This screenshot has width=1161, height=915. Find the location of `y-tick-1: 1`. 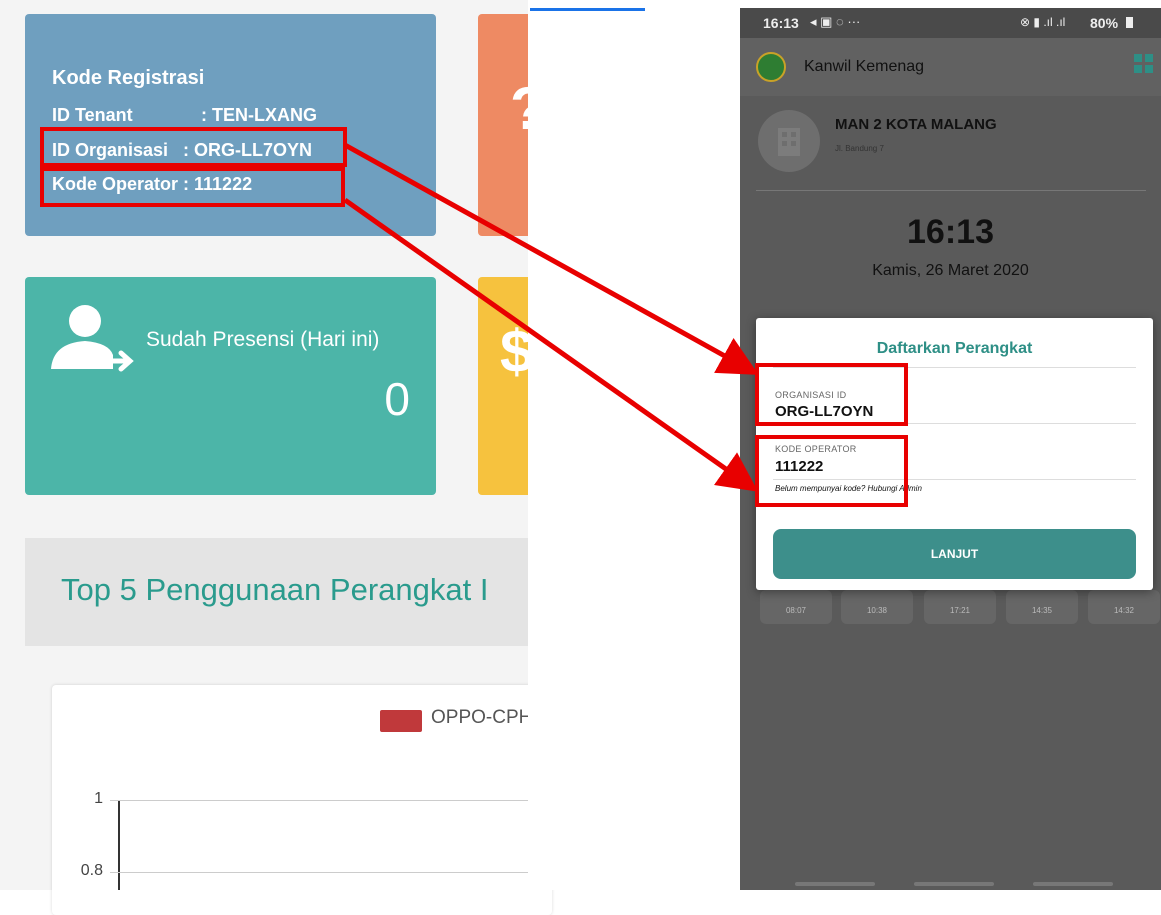

y-tick-1: 1 is located at coordinates (98, 798).